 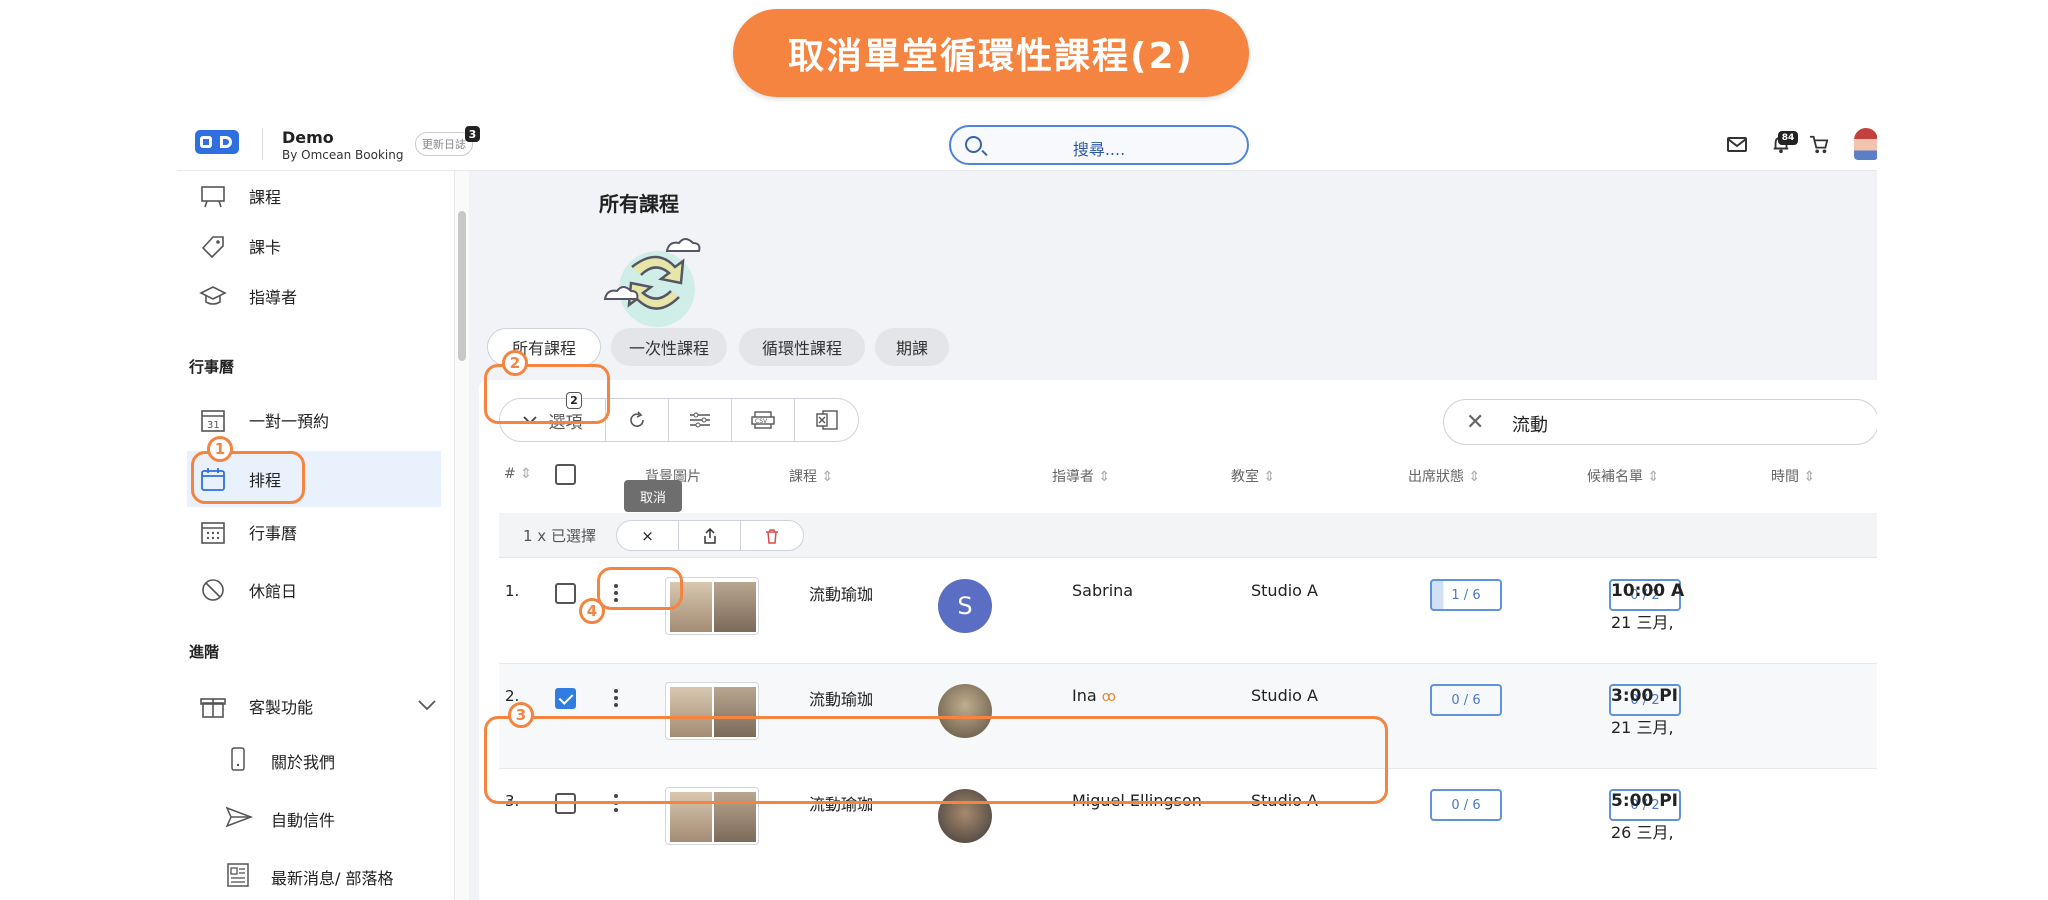 I want to click on sidebar-item-custom-features: 客製功能, so click(x=314, y=706).